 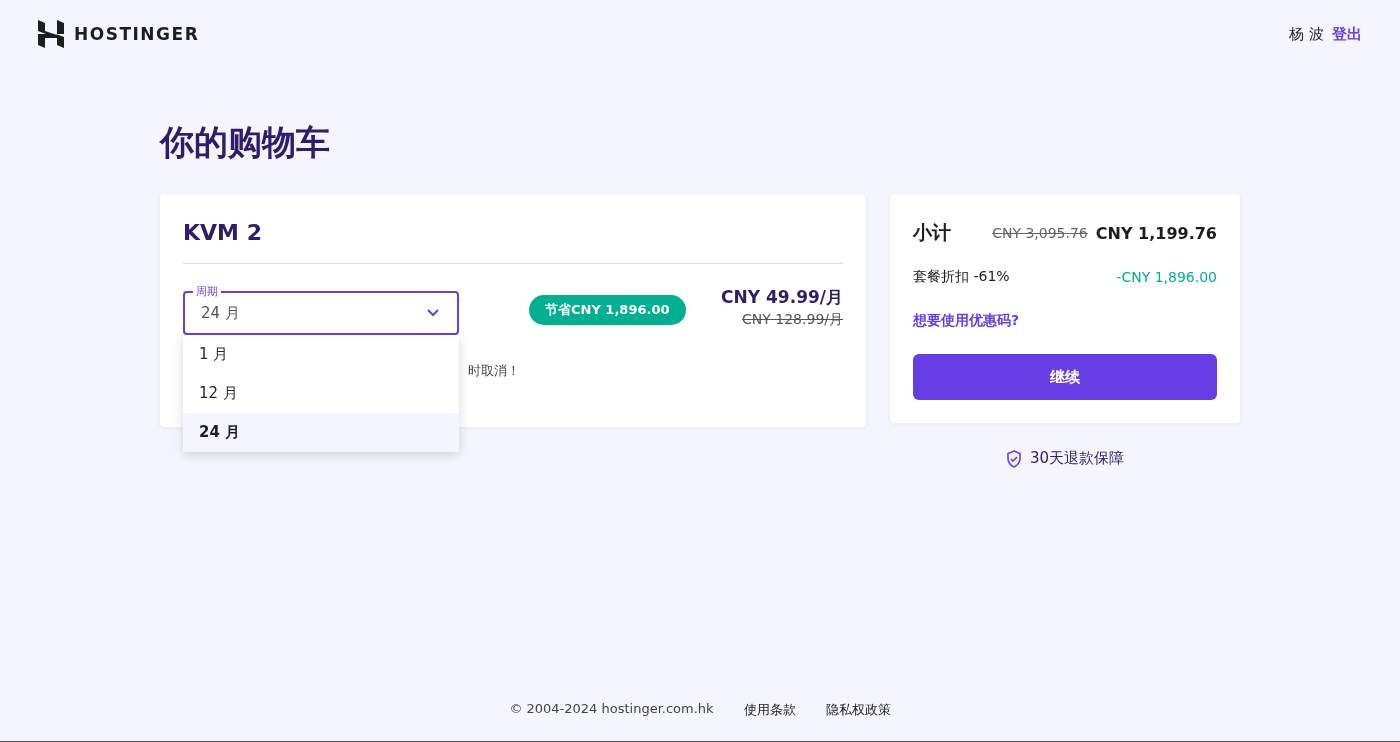 I want to click on period-option: 1 月, so click(x=321, y=354).